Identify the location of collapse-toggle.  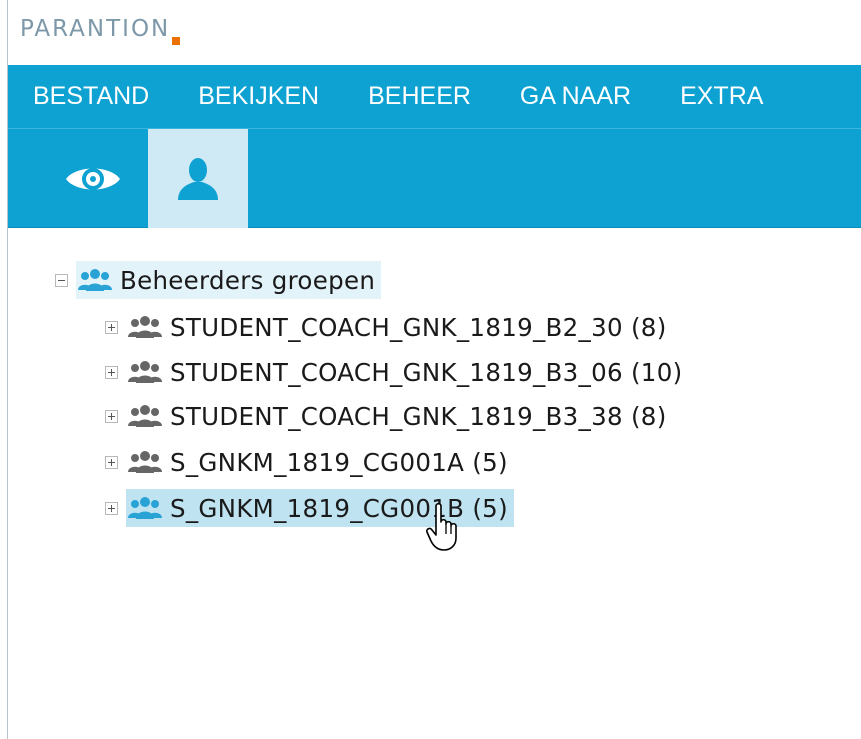
(61, 280).